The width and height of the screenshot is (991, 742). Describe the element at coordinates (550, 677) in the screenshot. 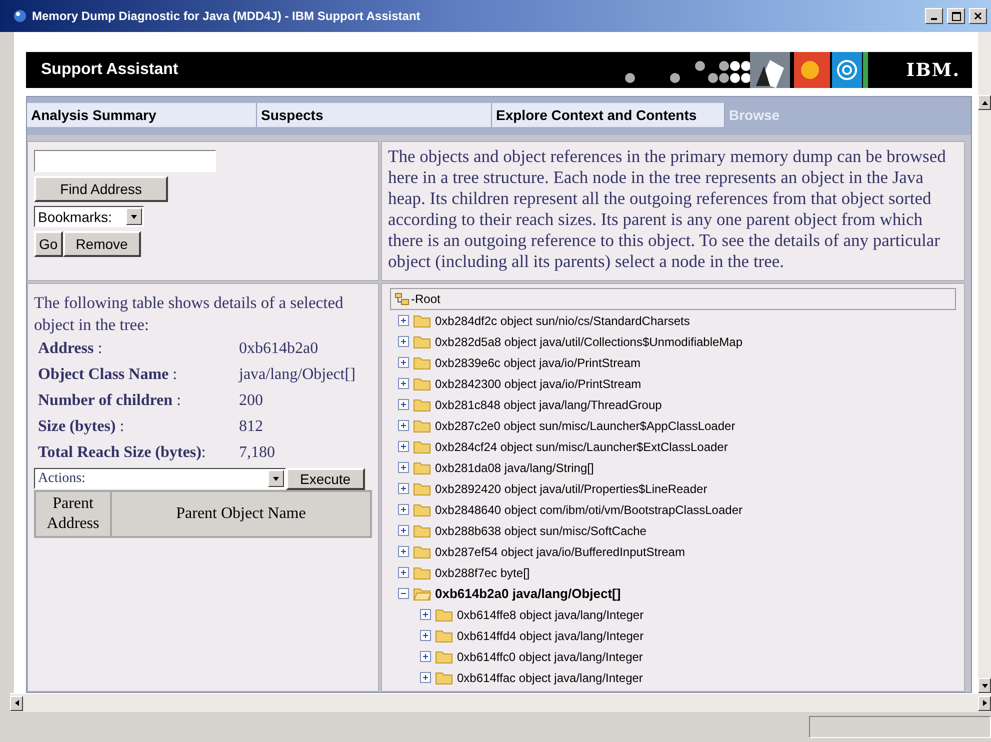

I see `tree-node: 0xb614ffac object java/lang/Integer` at that location.